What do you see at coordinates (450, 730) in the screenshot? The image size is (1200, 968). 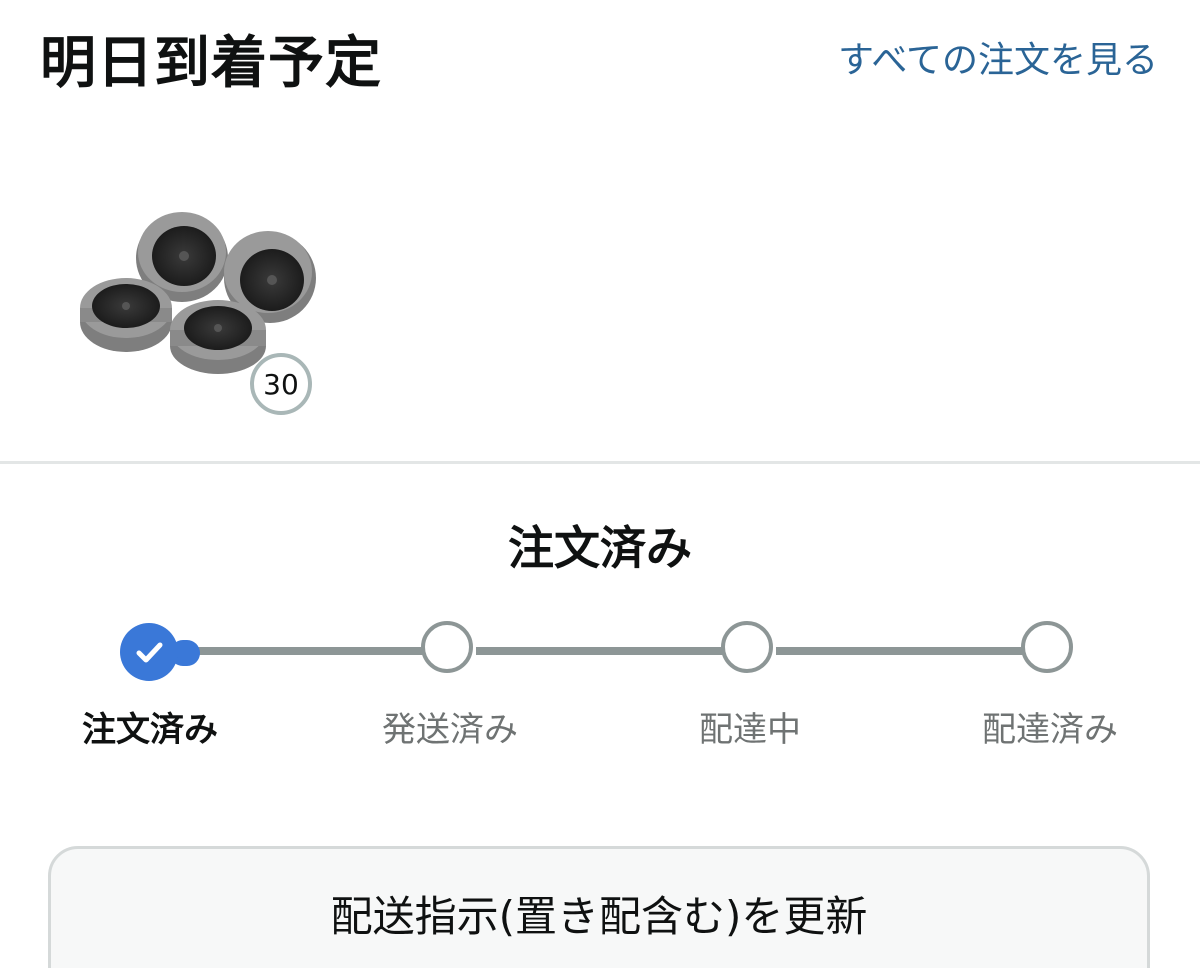 I see `step-shipped-label: 発送済み` at bounding box center [450, 730].